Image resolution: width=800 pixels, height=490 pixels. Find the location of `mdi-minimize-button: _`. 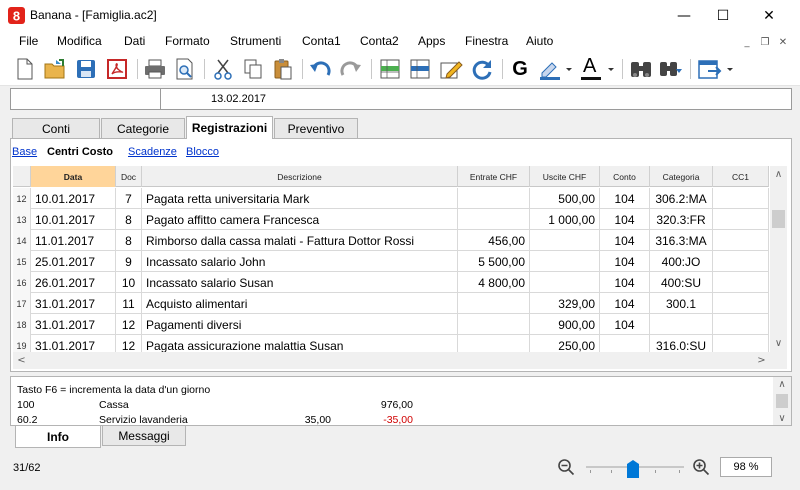

mdi-minimize-button: _ is located at coordinates (747, 42).